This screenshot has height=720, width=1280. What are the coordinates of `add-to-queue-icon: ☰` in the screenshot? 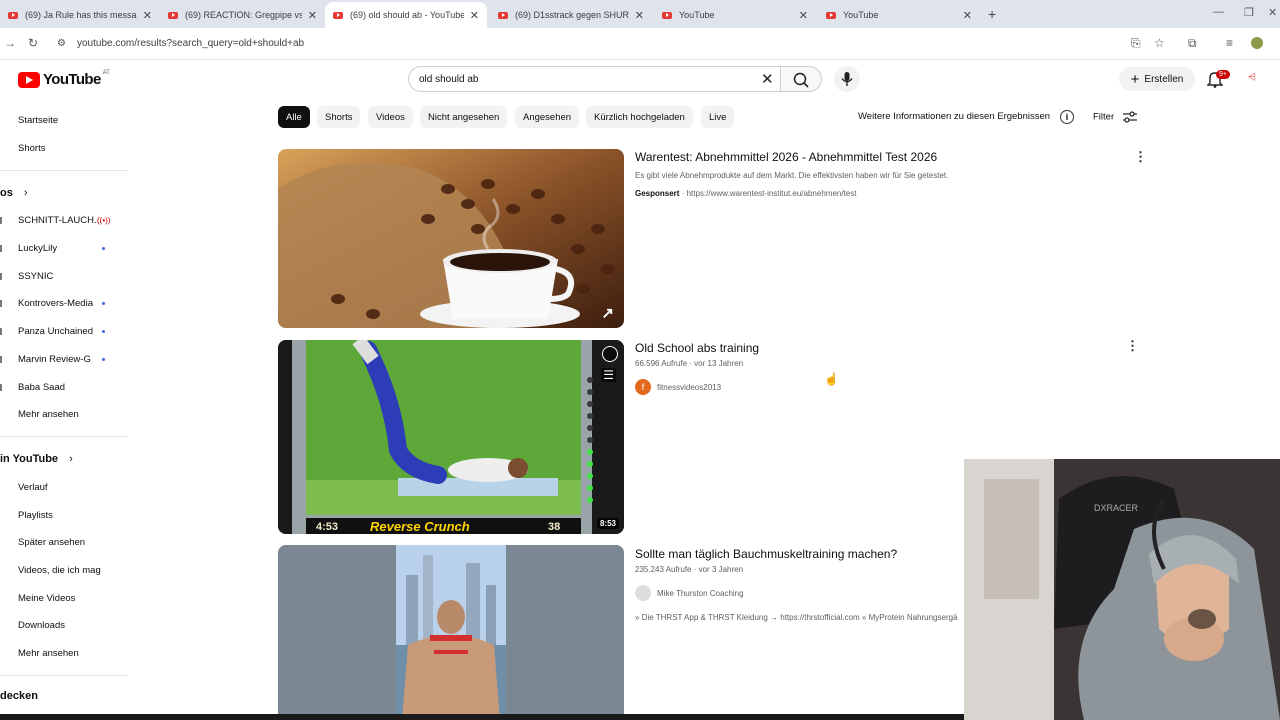 It's located at (608, 375).